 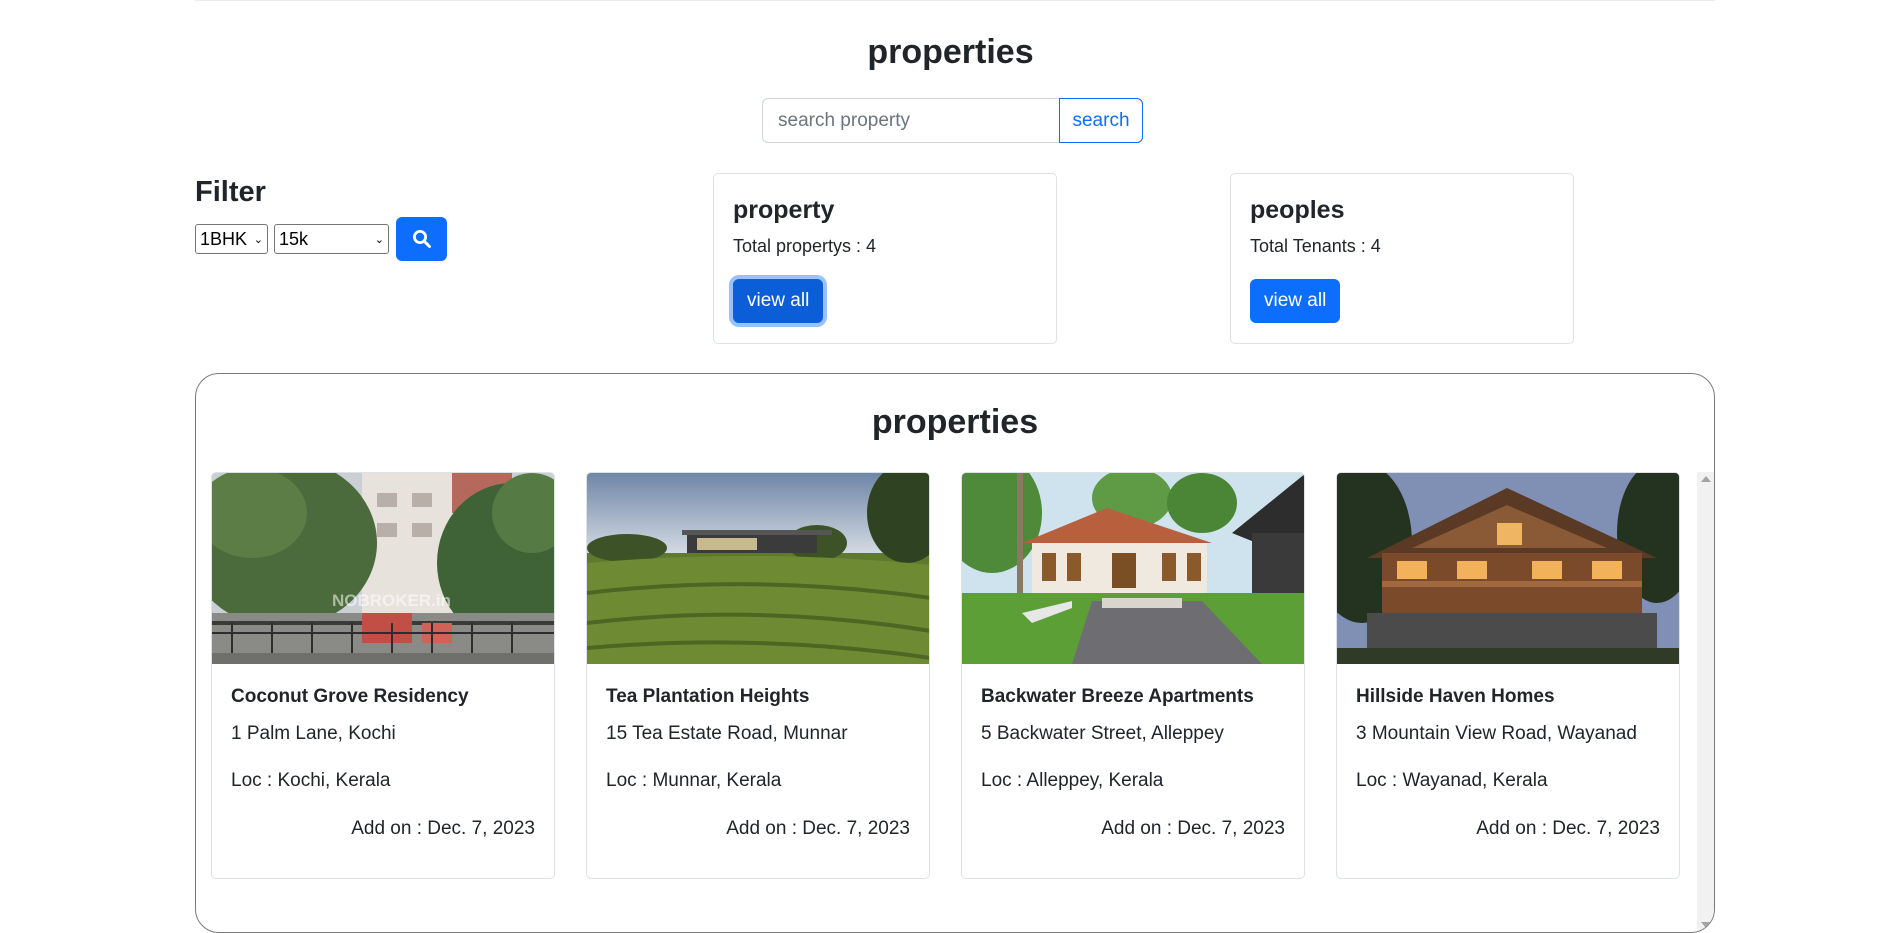 I want to click on page-title: properties, so click(x=950, y=52).